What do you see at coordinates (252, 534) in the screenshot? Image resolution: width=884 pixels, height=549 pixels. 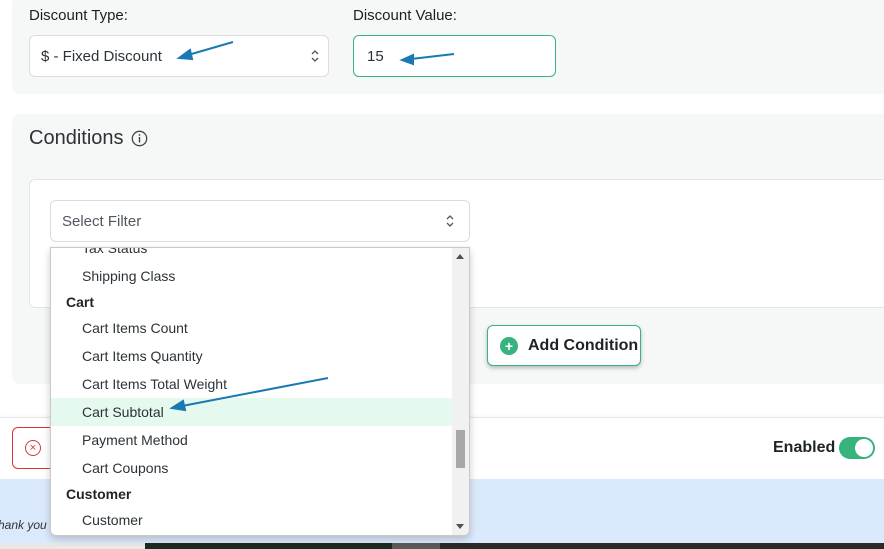 I see `dropdown-option: Is Logged In` at bounding box center [252, 534].